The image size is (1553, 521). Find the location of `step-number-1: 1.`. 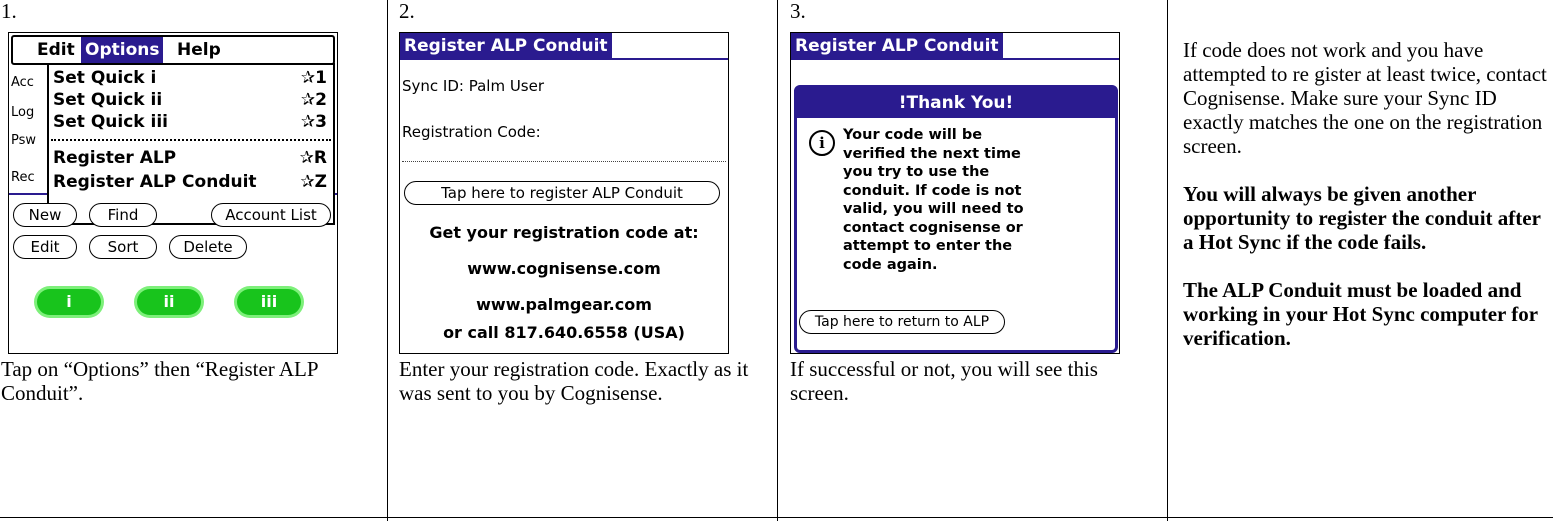

step-number-1: 1. is located at coordinates (9, 11).